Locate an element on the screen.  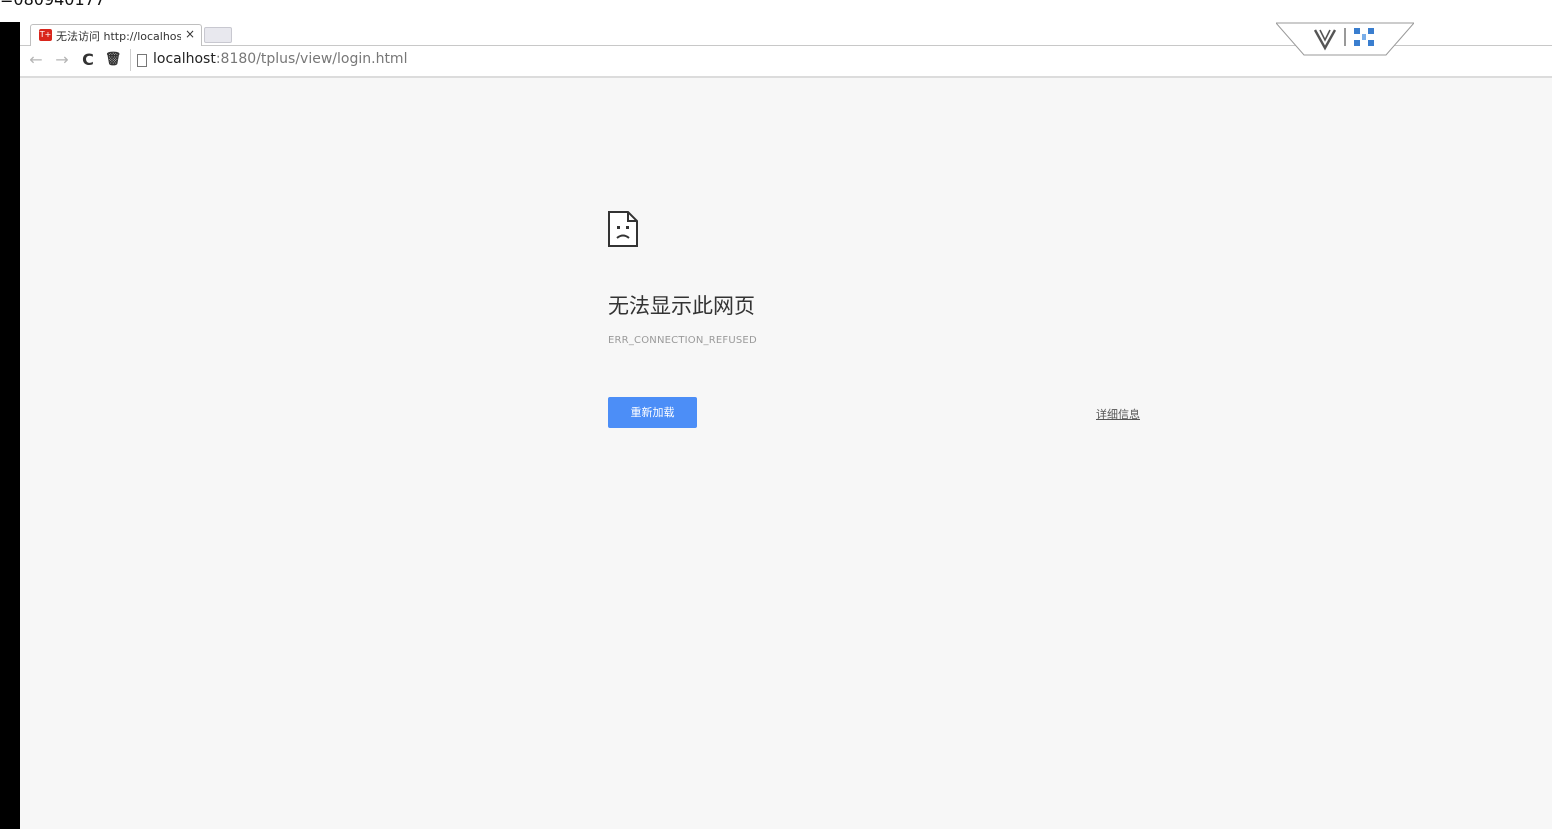
tab-close-icon: × is located at coordinates (190, 34).